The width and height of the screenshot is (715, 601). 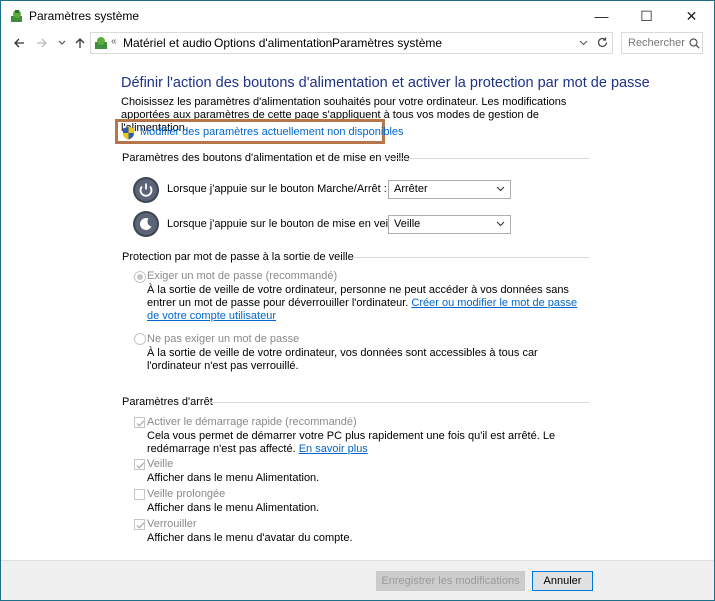 What do you see at coordinates (186, 494) in the screenshot?
I see `hibernate-menu-label: Veille prolongée` at bounding box center [186, 494].